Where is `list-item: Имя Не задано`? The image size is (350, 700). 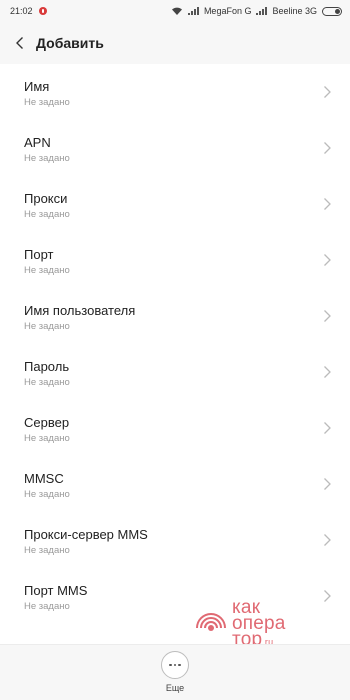
list-item: Имя Не задано is located at coordinates (175, 92).